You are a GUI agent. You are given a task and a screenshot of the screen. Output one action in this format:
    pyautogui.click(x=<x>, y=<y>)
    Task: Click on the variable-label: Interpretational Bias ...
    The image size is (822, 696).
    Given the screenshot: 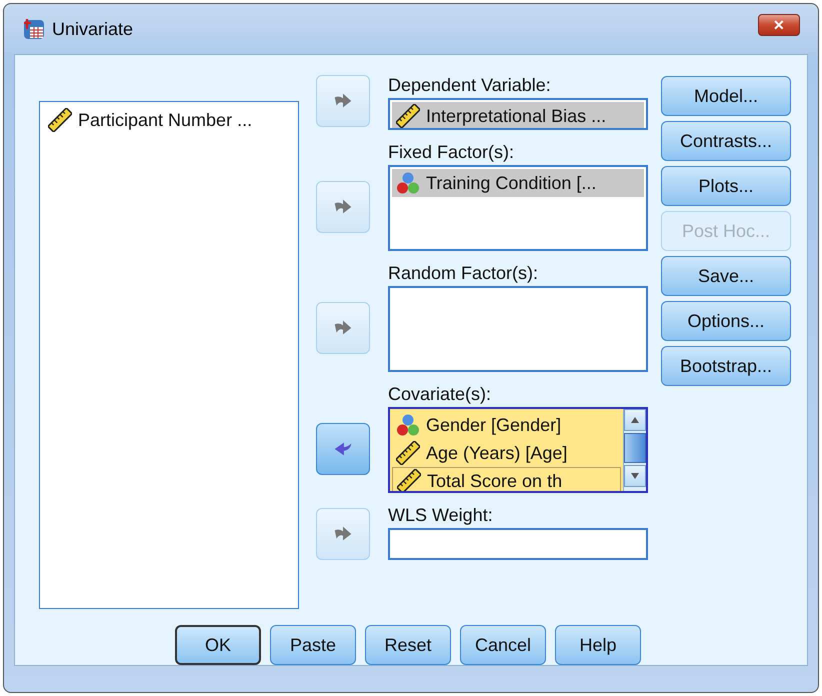 What is the action you would take?
    pyautogui.click(x=516, y=116)
    